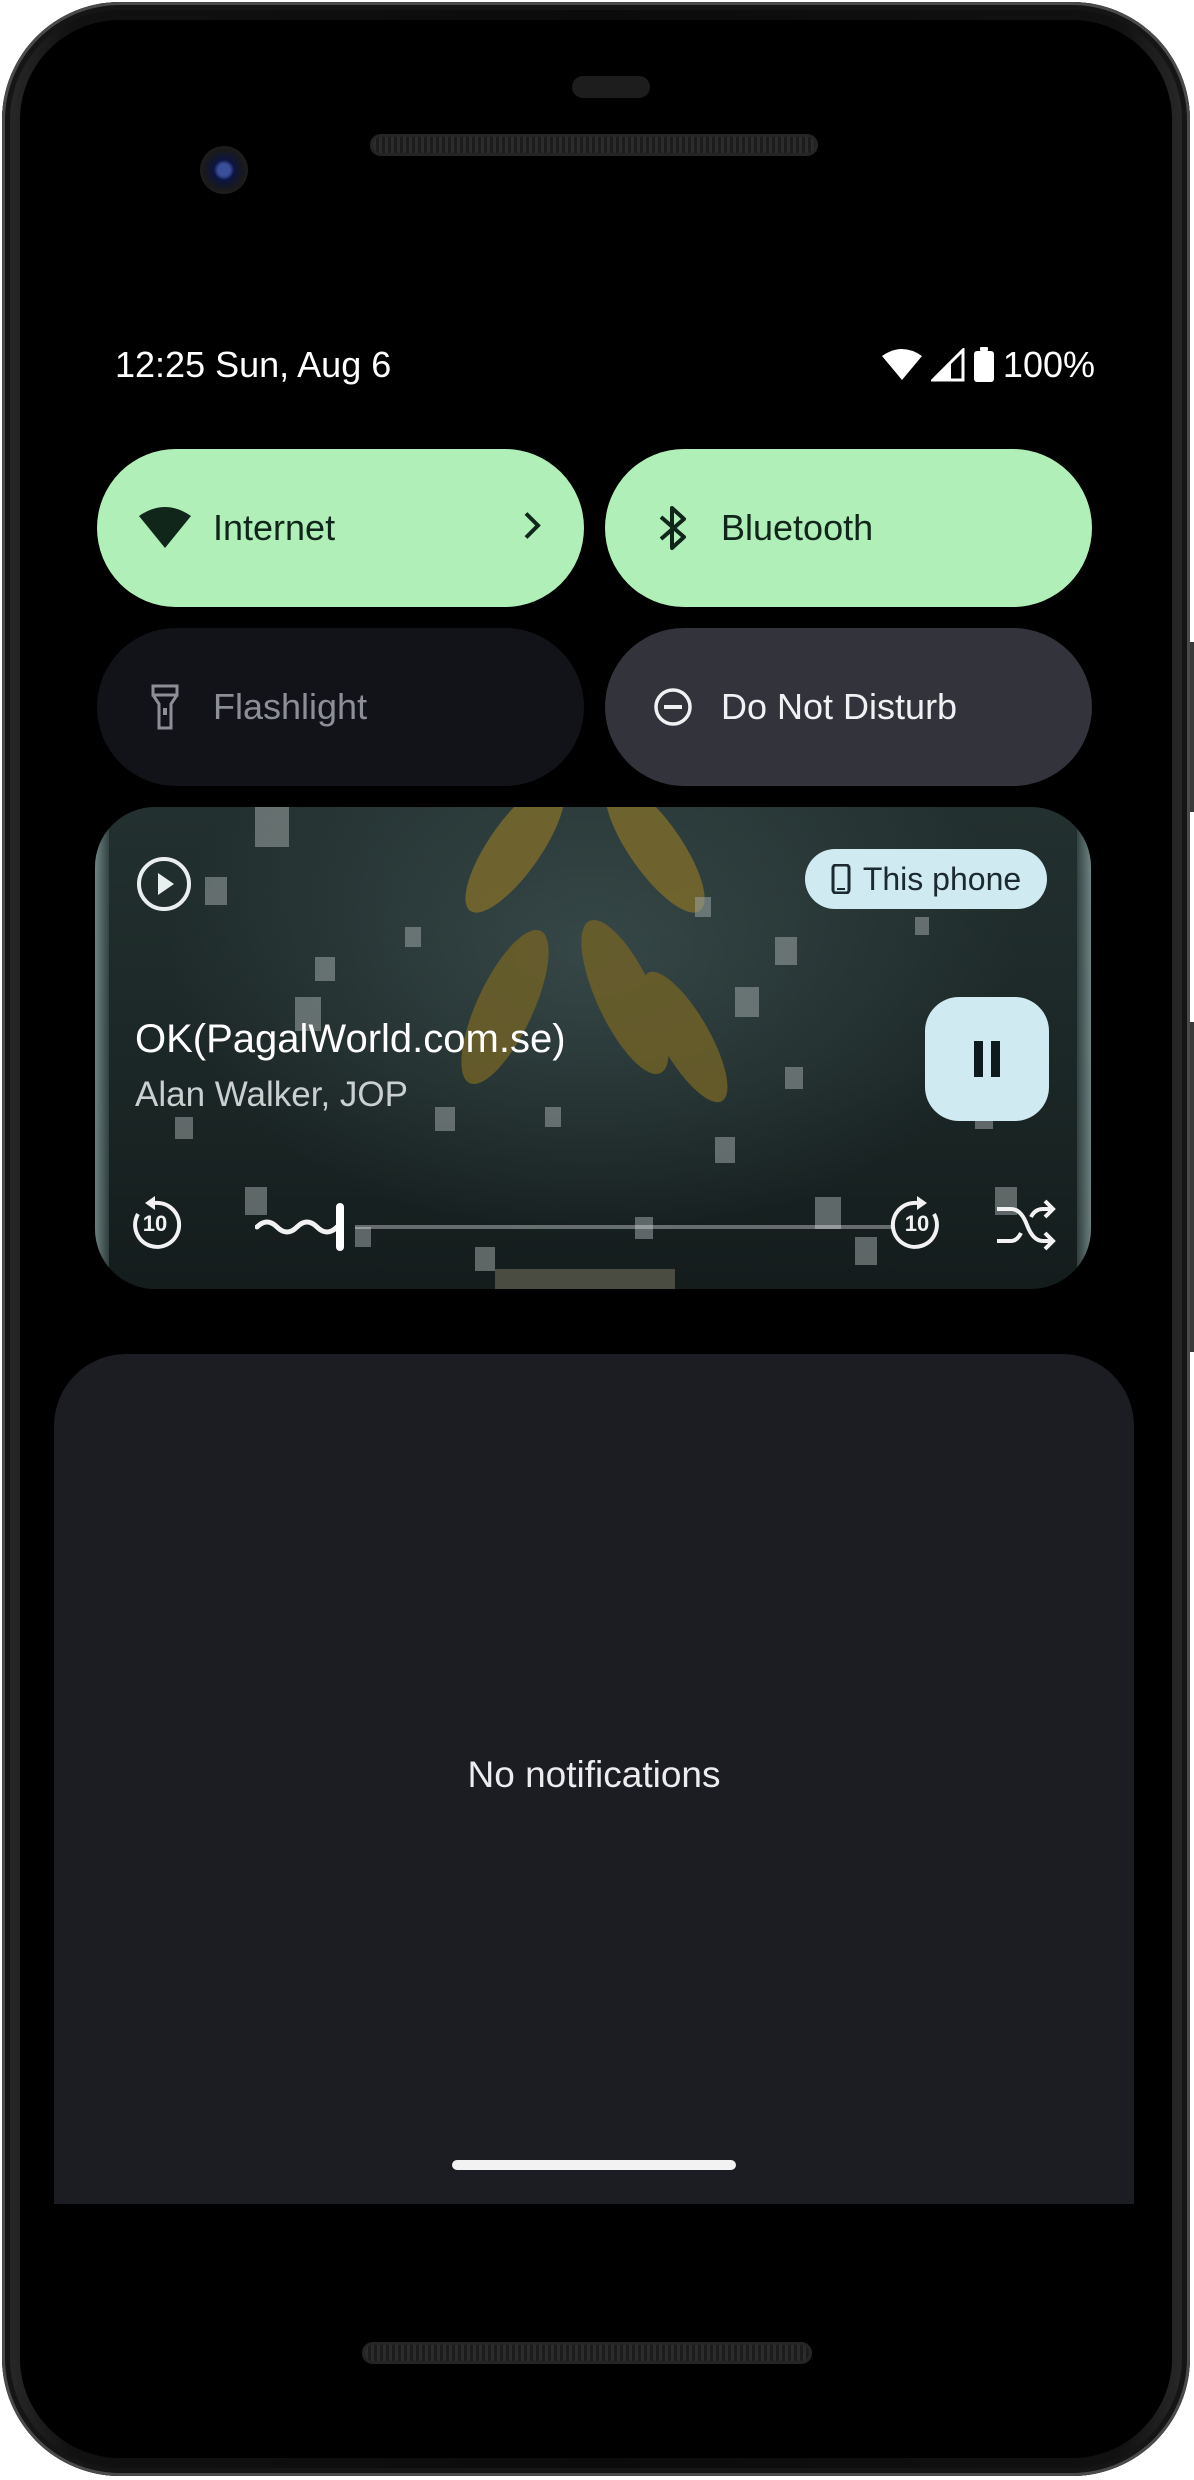  Describe the element at coordinates (625, 1227) in the screenshot. I see `progress-track` at that location.